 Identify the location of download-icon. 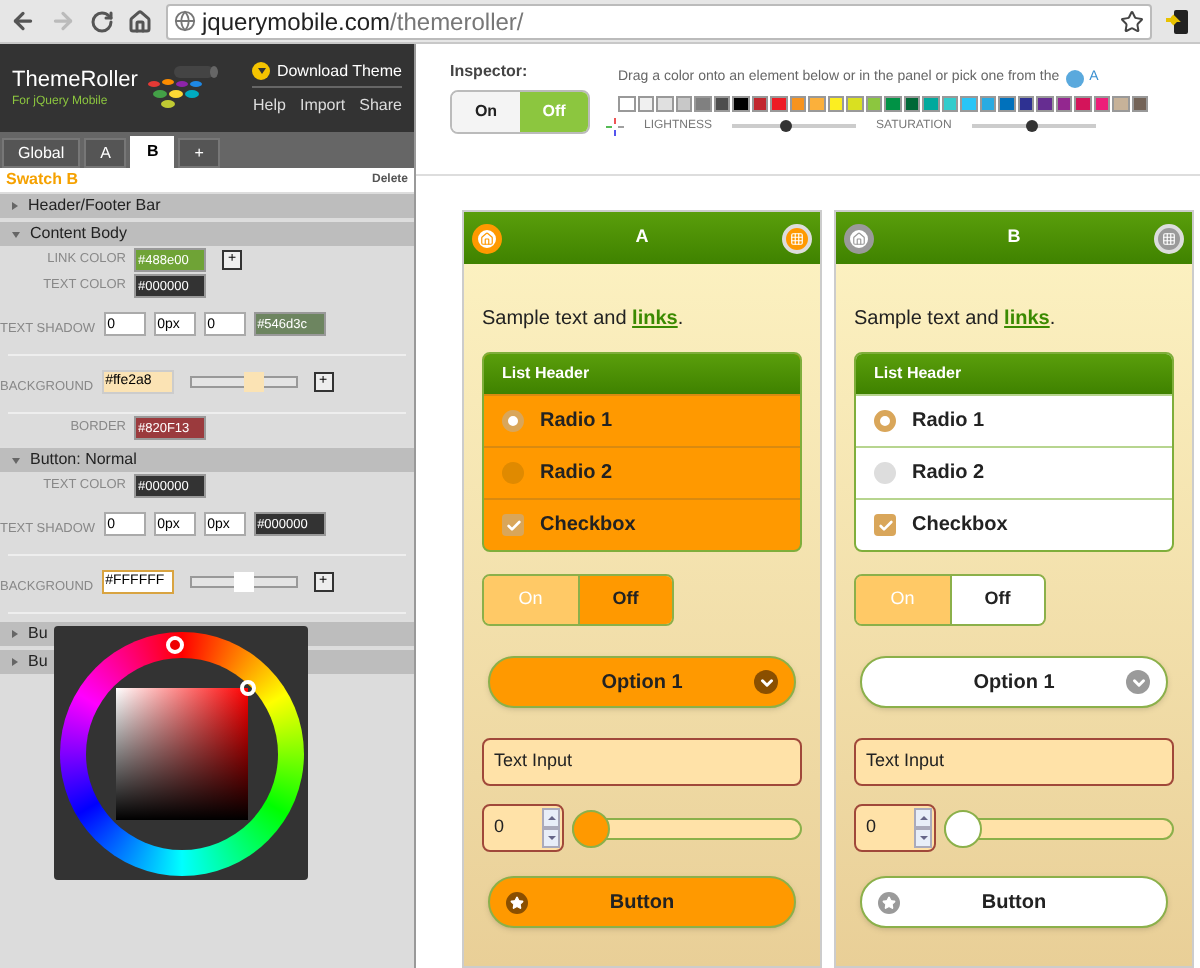
(261, 71).